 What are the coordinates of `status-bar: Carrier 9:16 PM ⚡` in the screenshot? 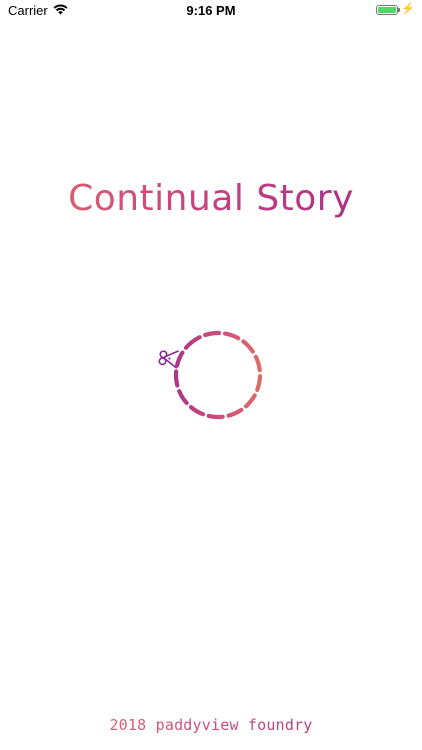 It's located at (211, 11).